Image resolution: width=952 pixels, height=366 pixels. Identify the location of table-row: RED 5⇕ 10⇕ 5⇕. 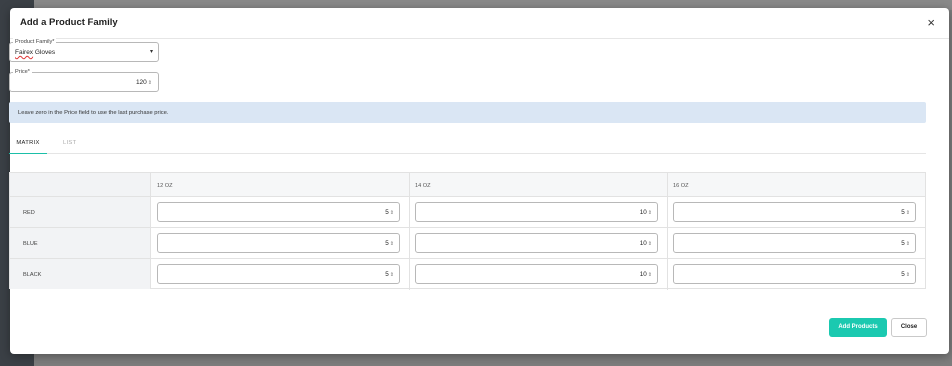
(467, 212).